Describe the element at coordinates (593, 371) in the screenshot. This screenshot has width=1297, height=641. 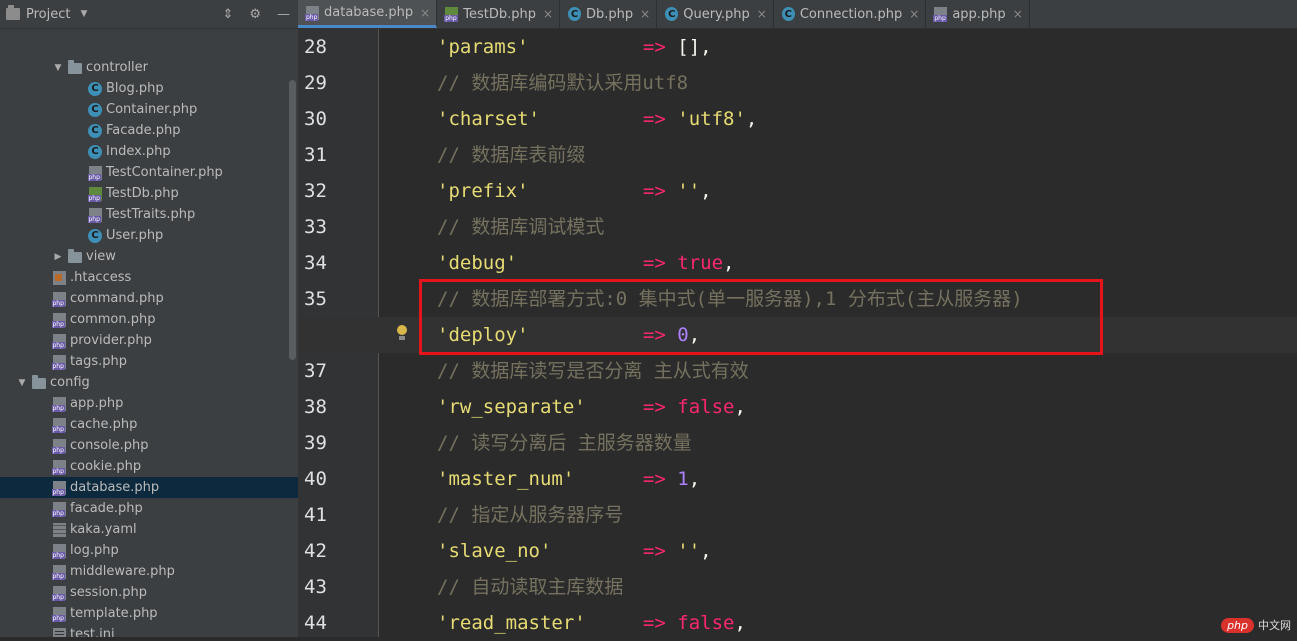
I see `code-comment-line: // 数据库读写是否分离 主从式有效` at that location.